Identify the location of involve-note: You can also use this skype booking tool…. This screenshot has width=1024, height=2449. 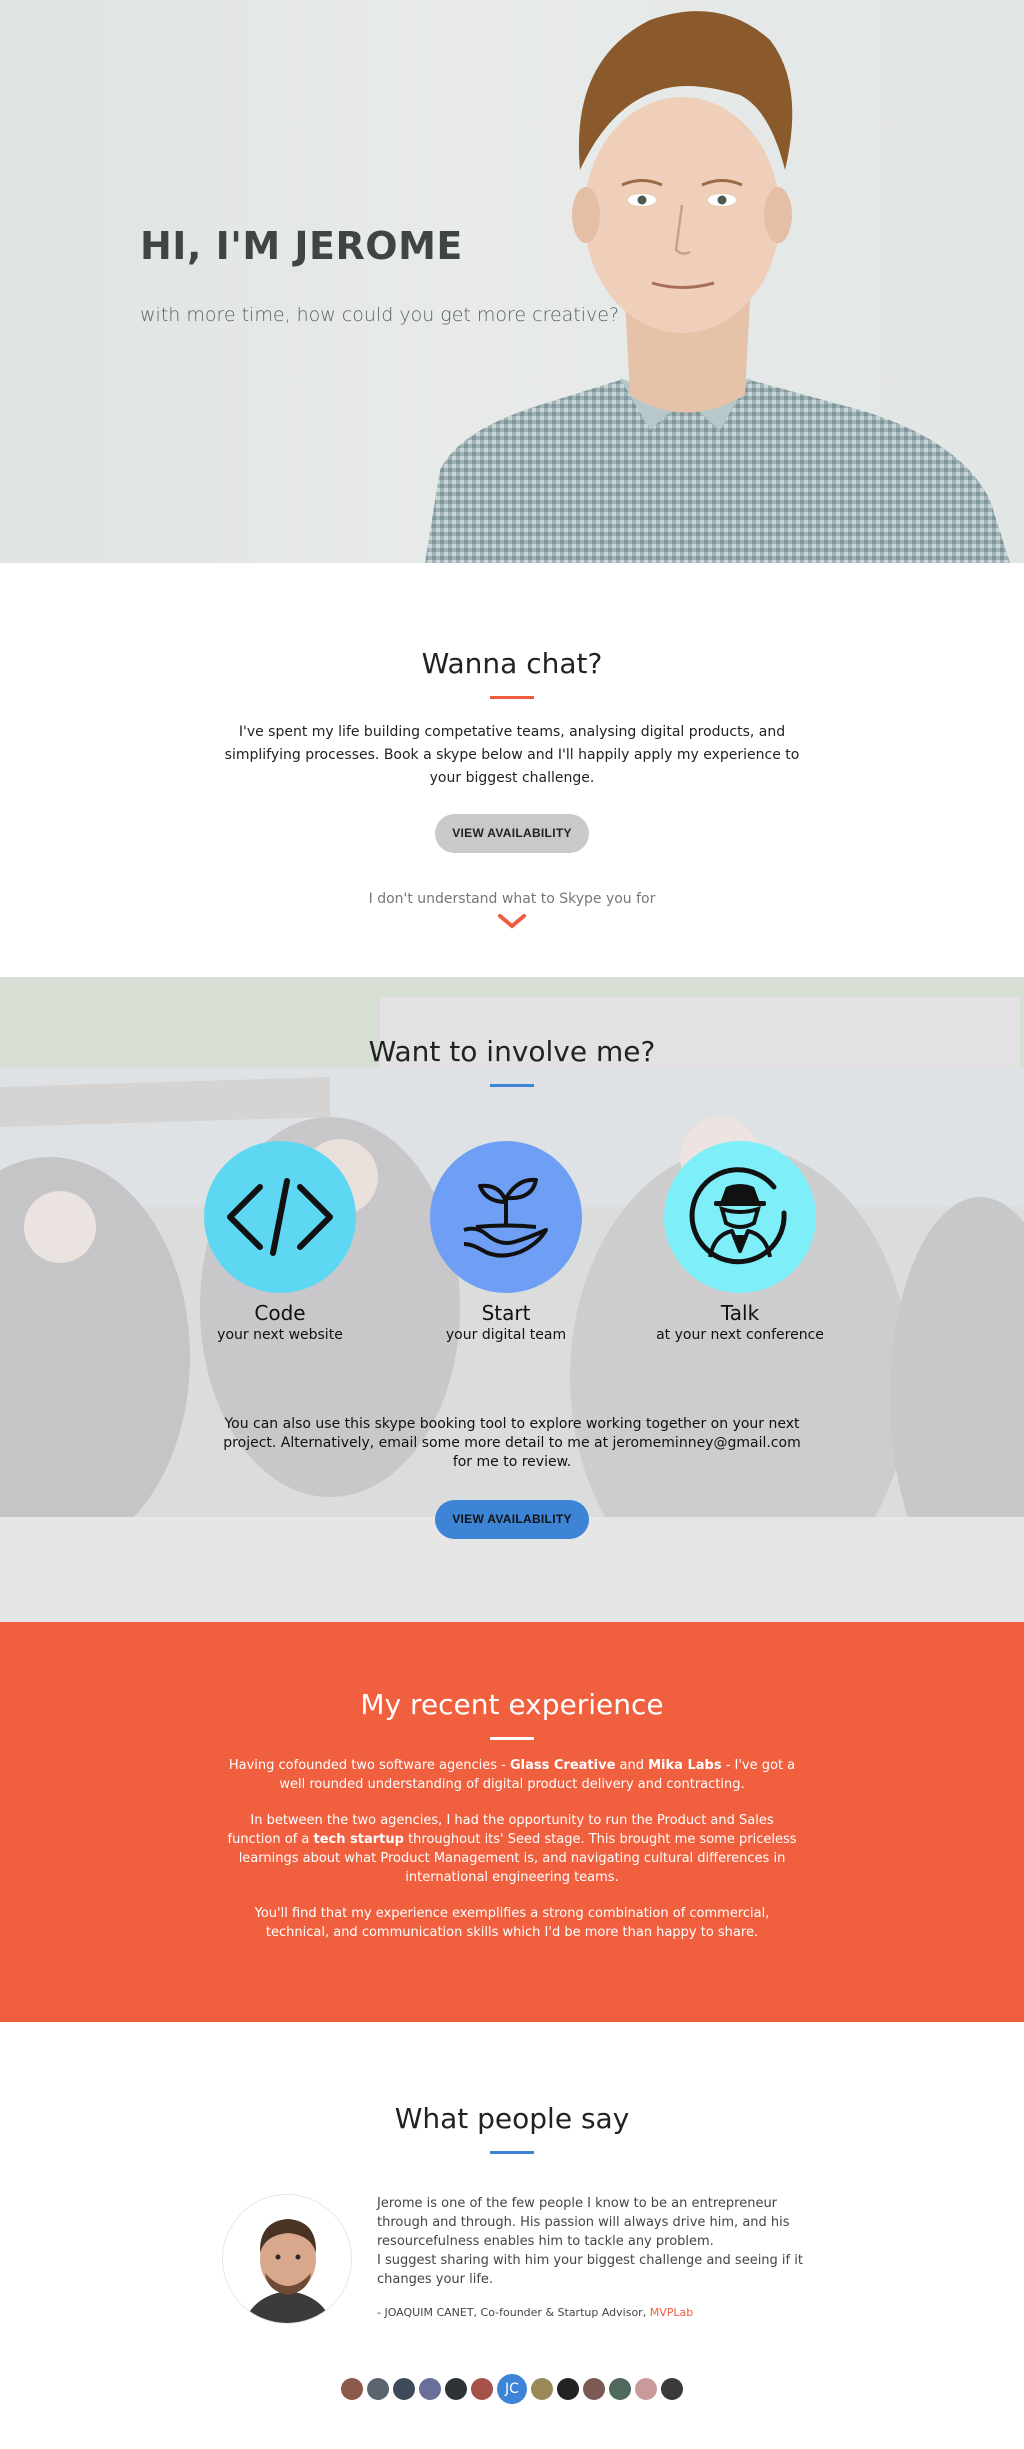
(512, 1443).